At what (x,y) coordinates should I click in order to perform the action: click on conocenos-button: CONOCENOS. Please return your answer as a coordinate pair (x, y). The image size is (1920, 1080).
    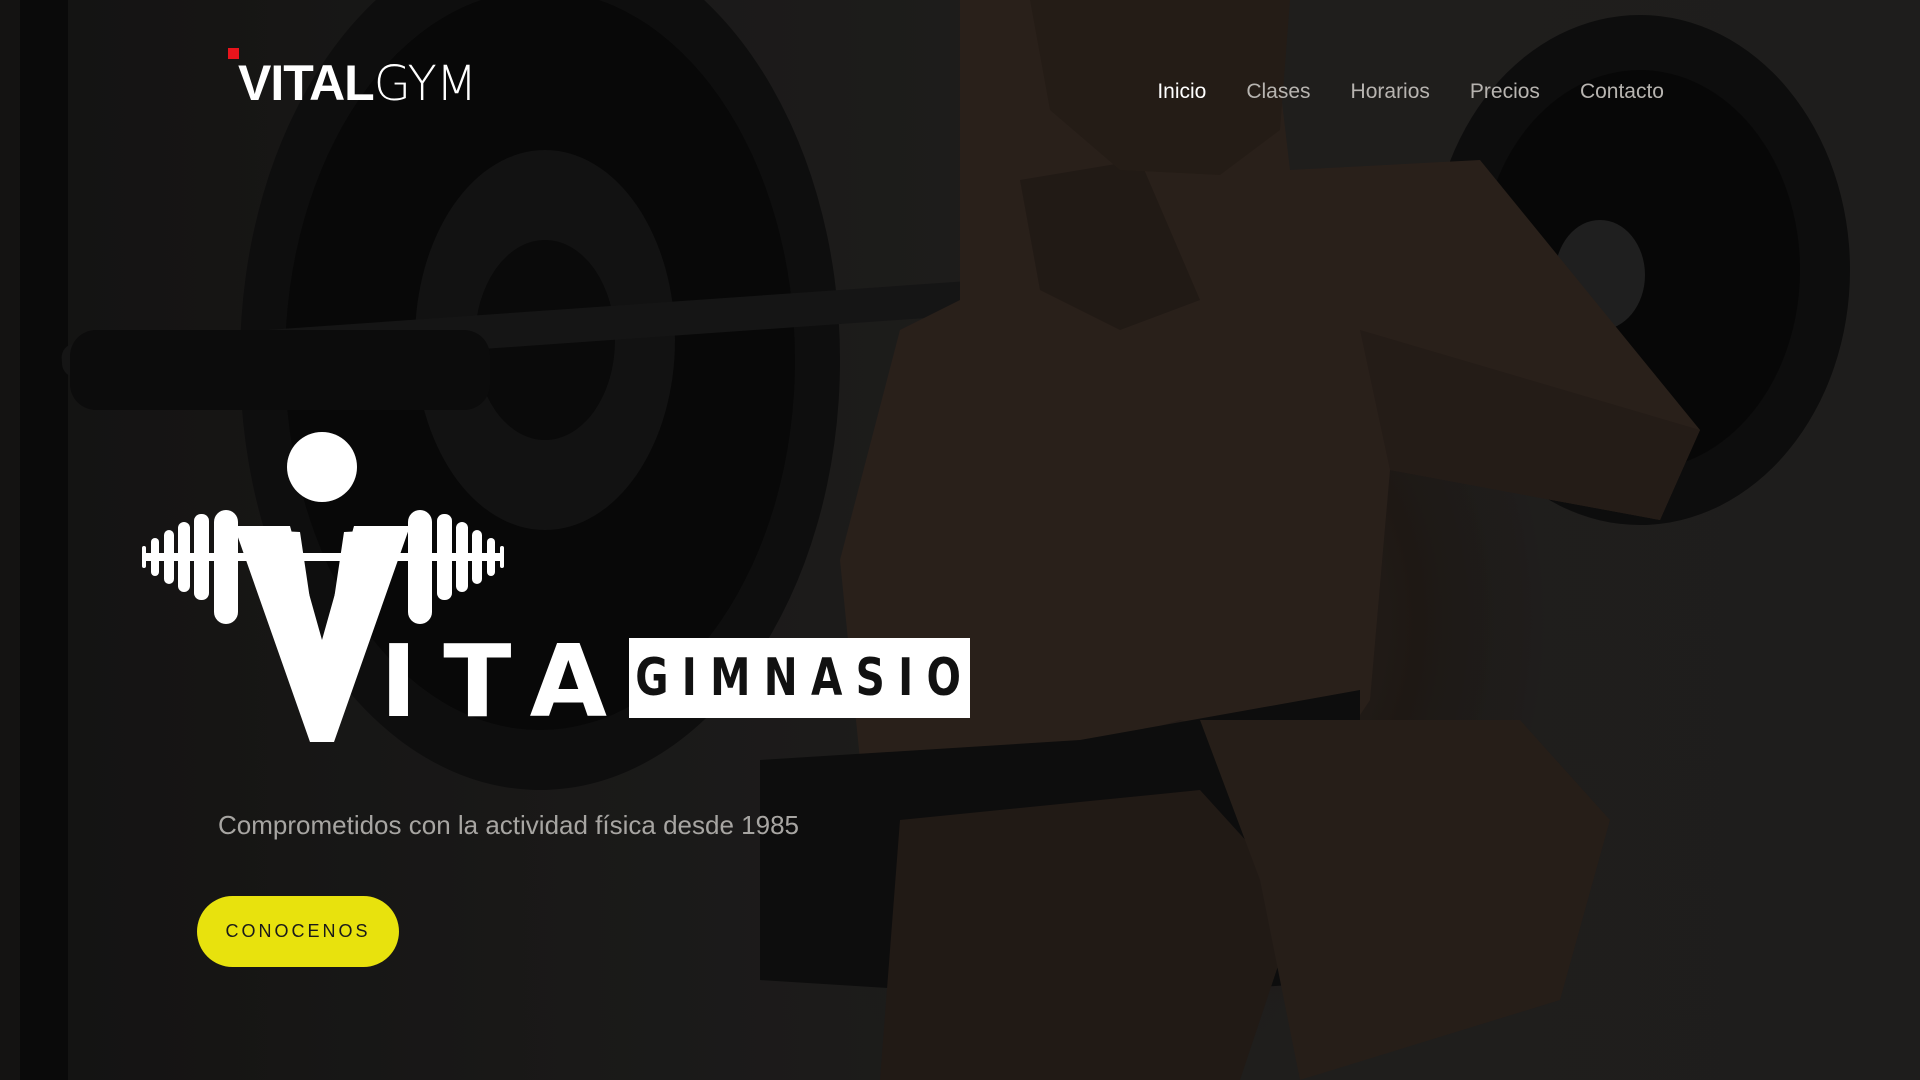
    Looking at the image, I should click on (298, 931).